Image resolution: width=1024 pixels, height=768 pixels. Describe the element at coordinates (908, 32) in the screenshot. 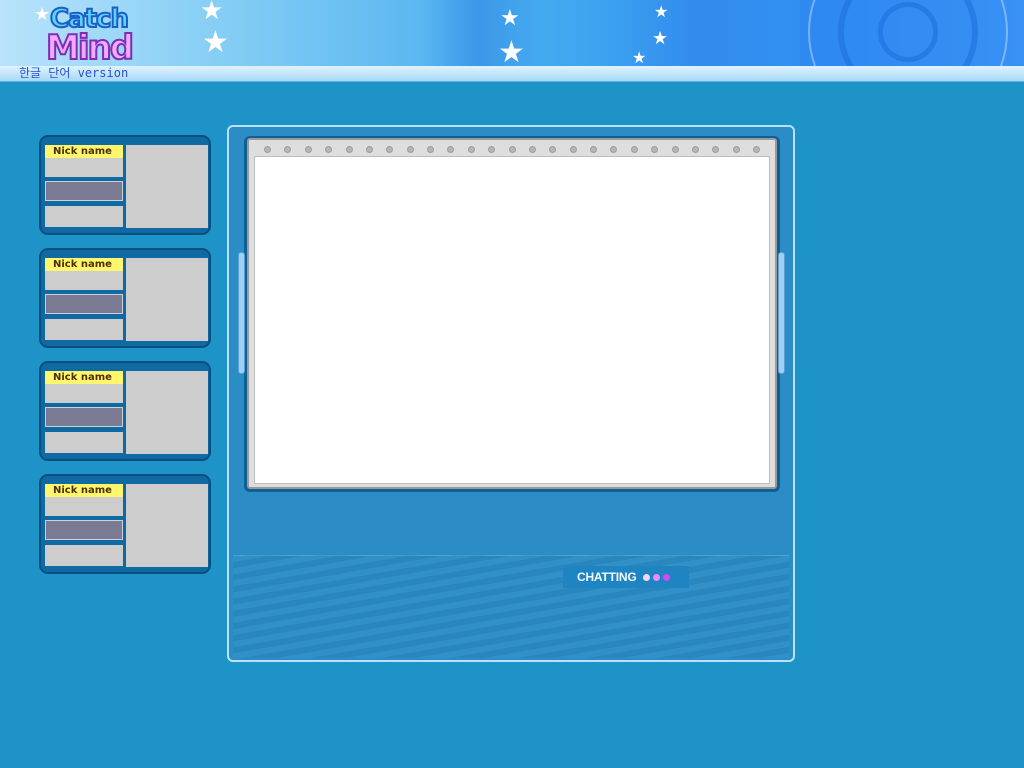

I see `decor-ring` at that location.